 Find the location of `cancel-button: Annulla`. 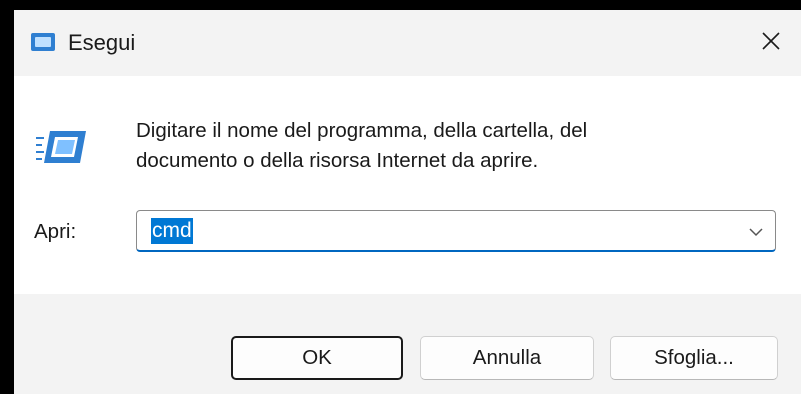

cancel-button: Annulla is located at coordinates (507, 358).